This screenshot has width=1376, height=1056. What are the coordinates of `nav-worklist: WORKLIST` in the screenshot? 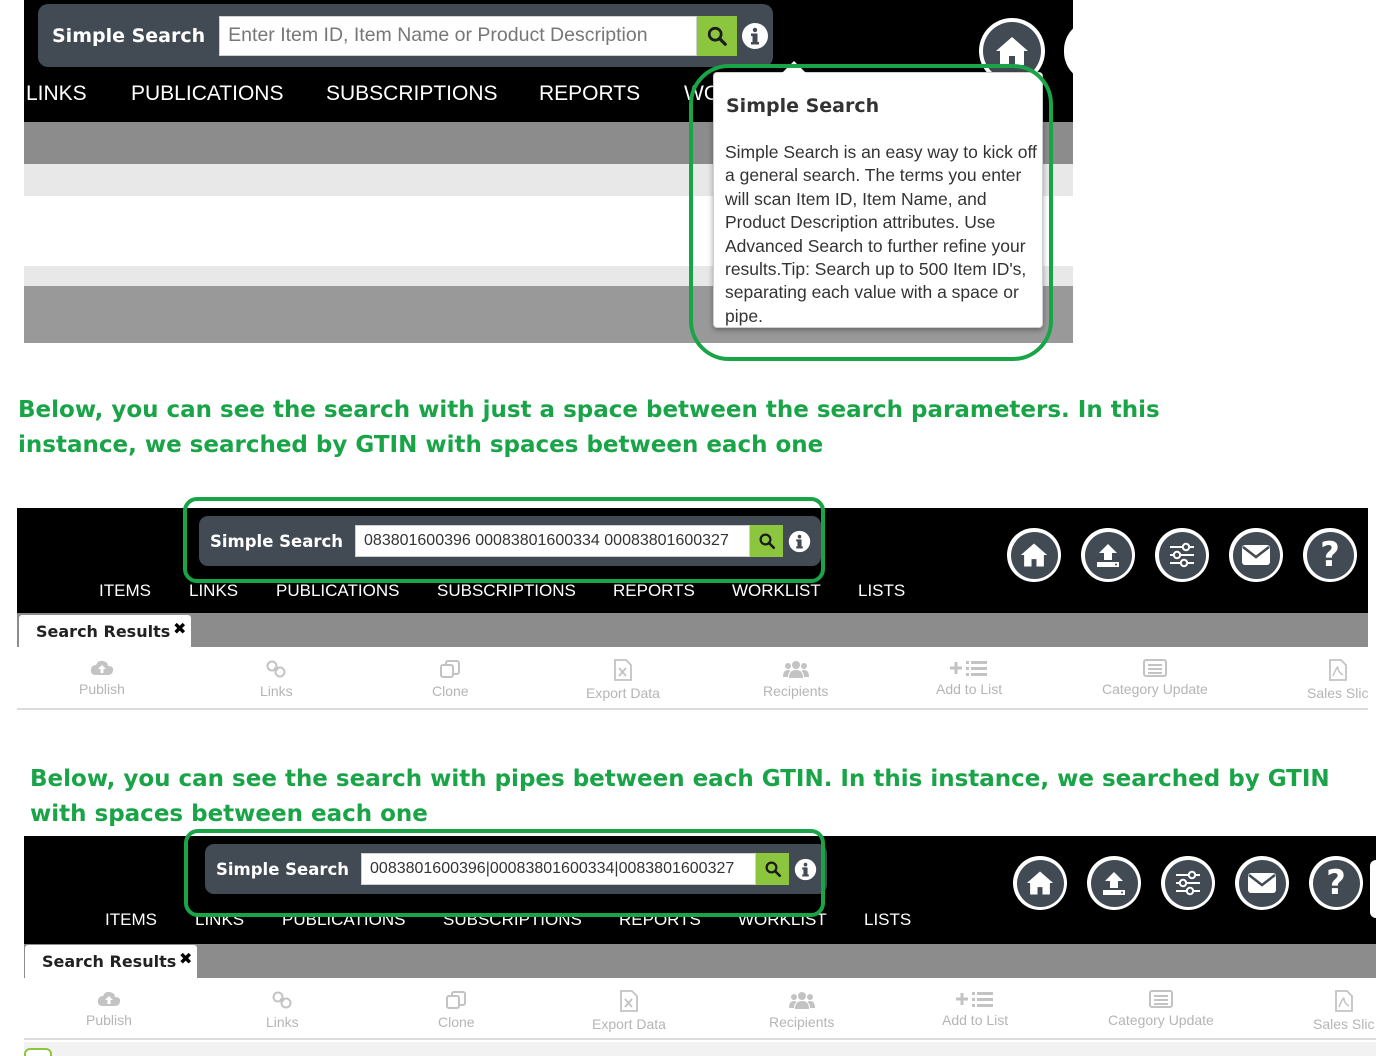 It's located at (776, 591).